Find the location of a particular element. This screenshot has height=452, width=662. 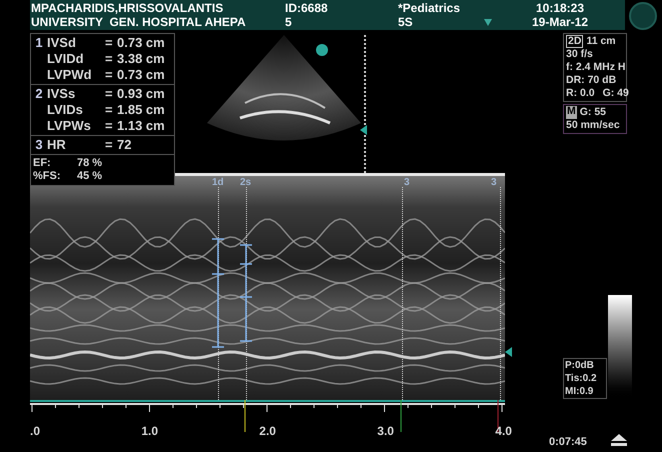

output-index: MI:0.9 is located at coordinates (579, 391).